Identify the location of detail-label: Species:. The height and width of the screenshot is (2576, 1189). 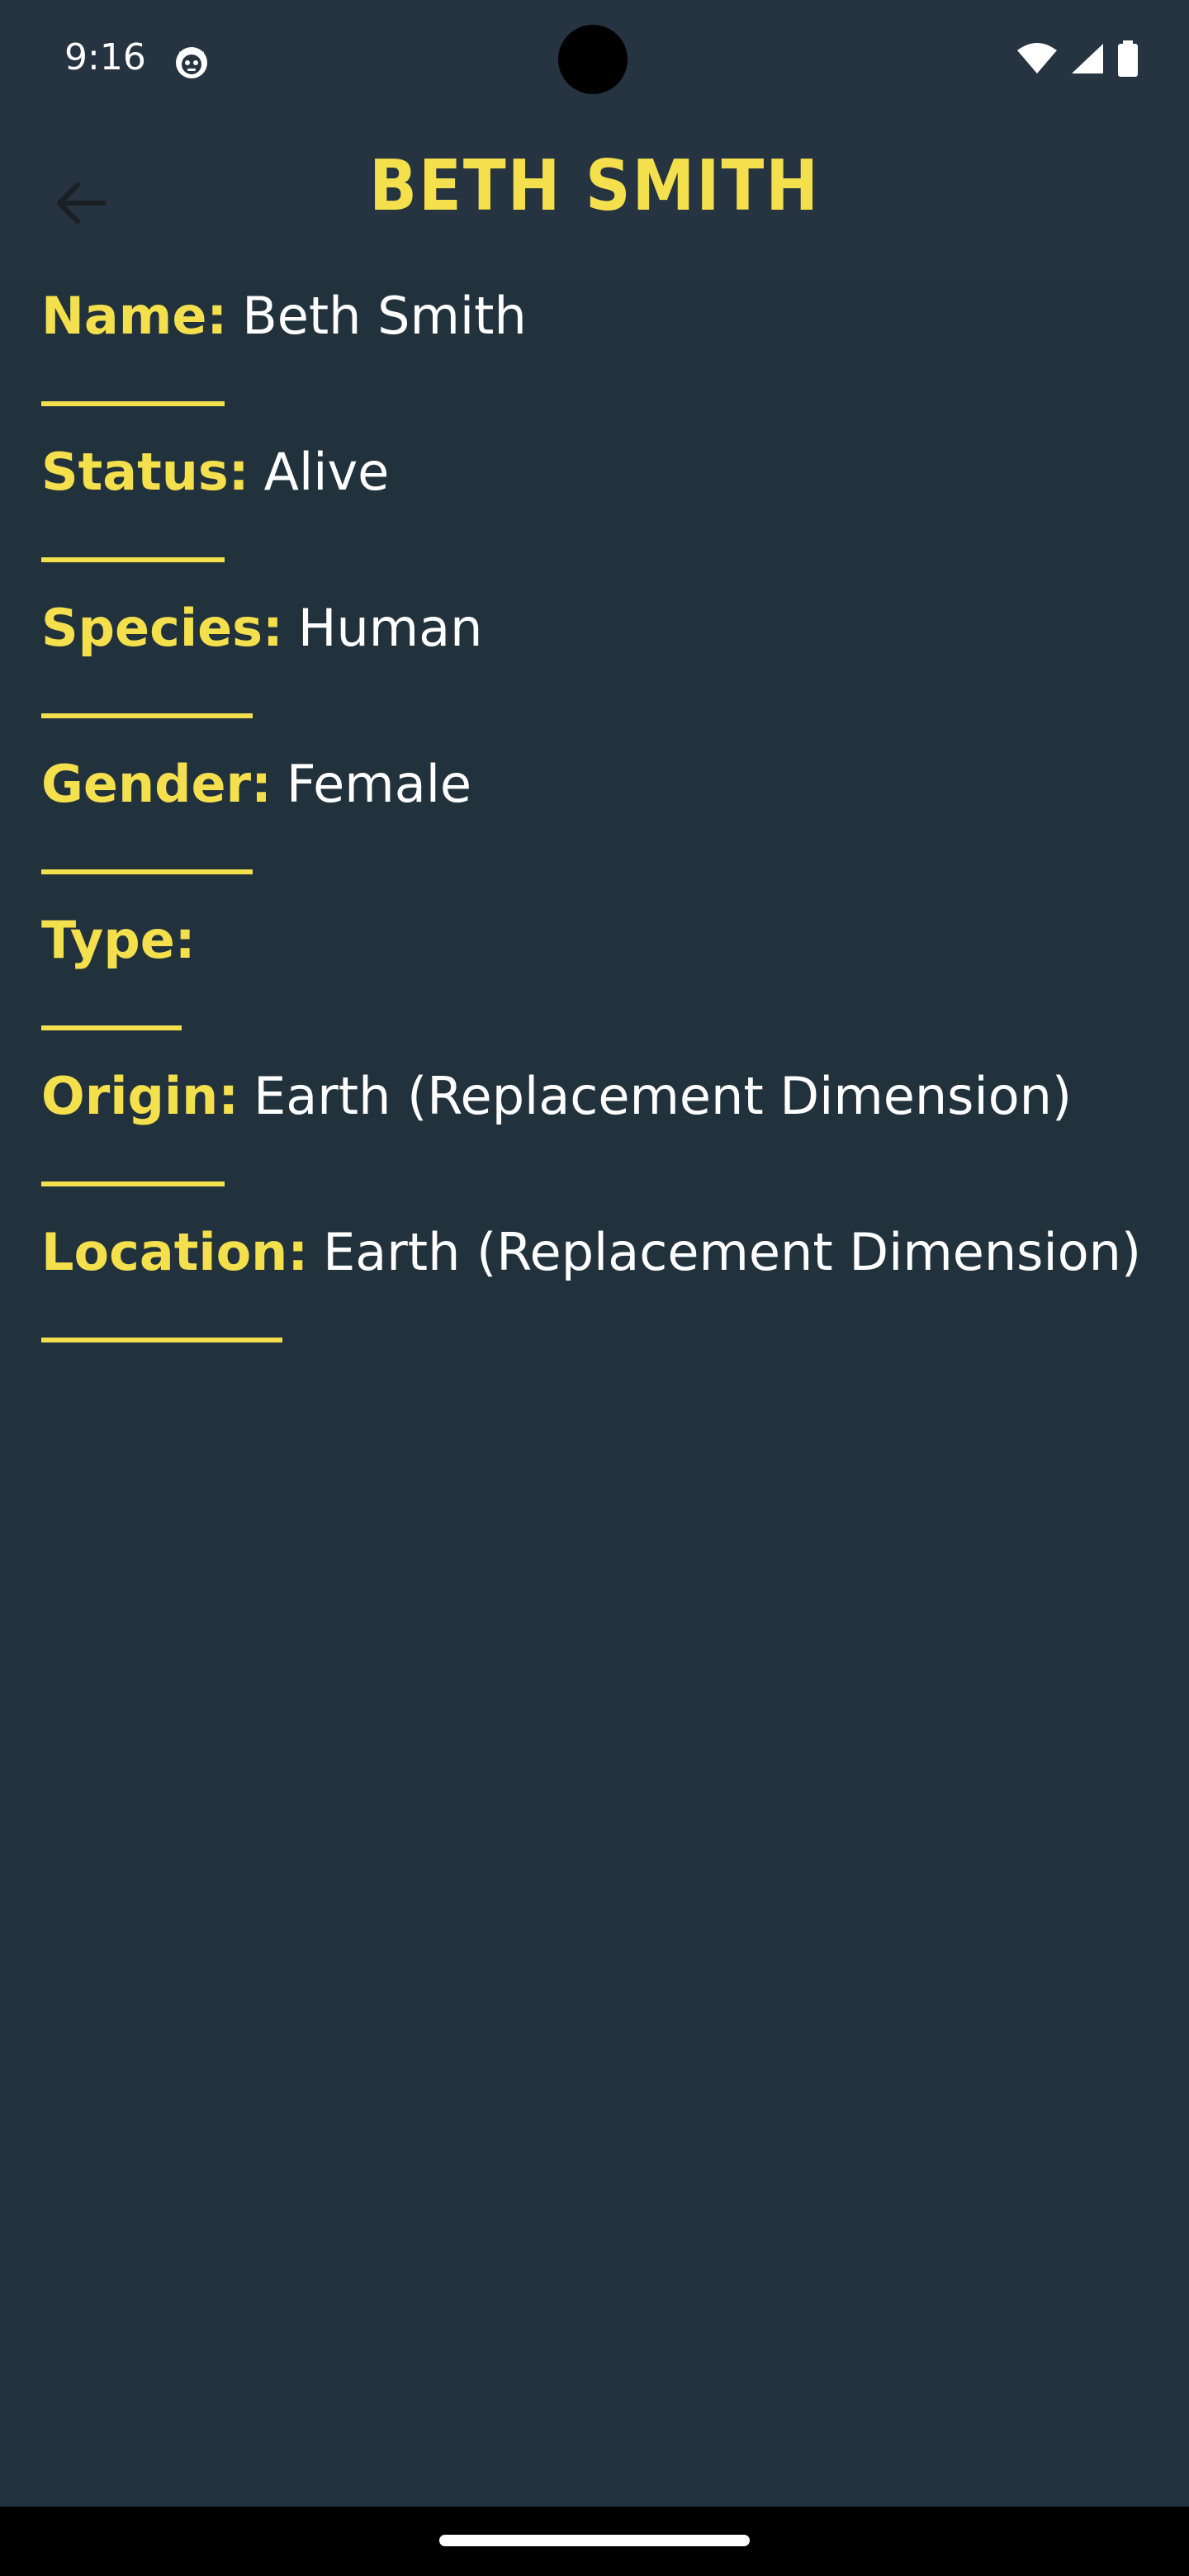
(162, 628).